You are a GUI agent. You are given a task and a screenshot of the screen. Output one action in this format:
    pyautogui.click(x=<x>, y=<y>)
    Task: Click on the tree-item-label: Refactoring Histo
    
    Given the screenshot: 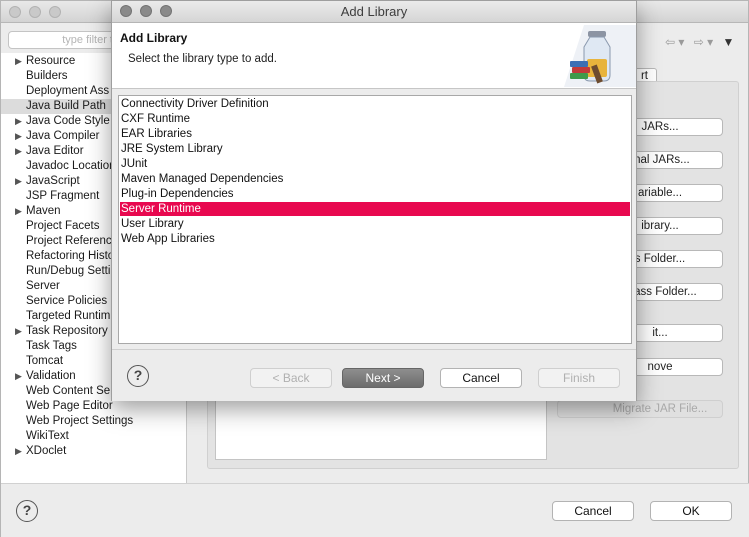 What is the action you would take?
    pyautogui.click(x=70, y=256)
    